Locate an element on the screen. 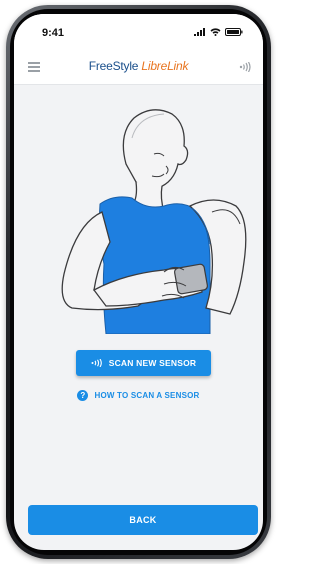 Image resolution: width=320 pixels, height=564 pixels. wifi-icon is located at coordinates (215, 32).